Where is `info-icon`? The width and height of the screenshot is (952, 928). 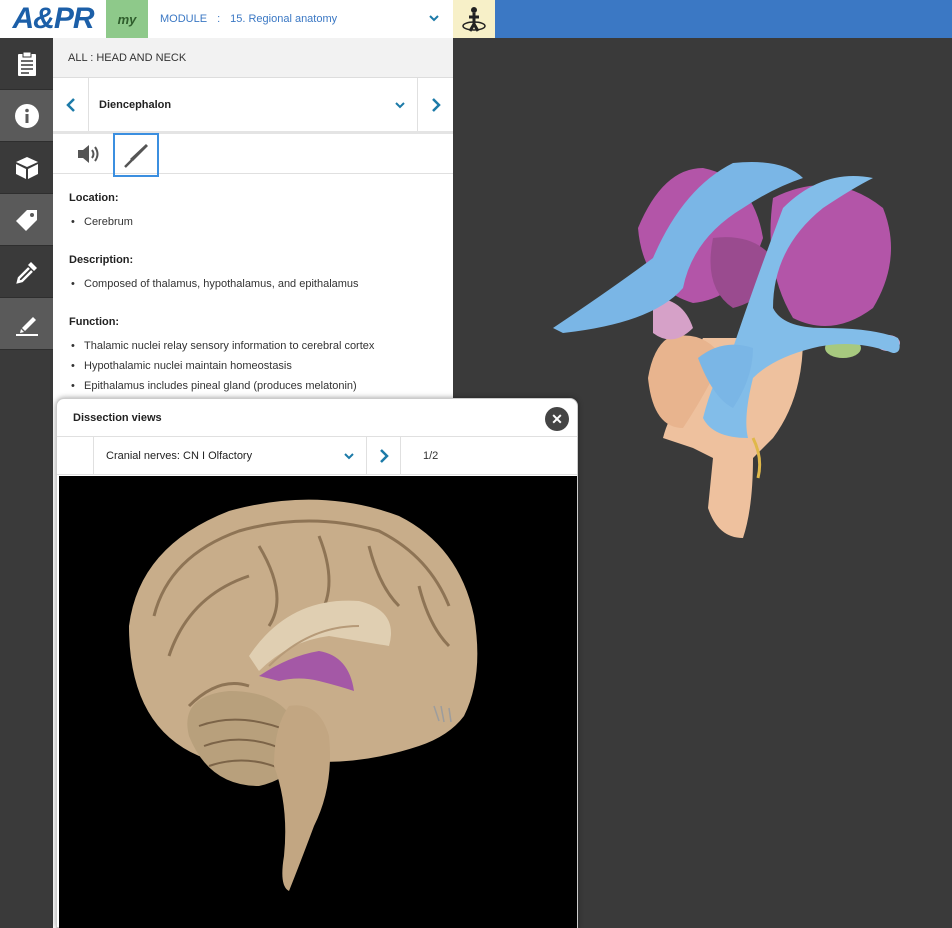
info-icon is located at coordinates (26, 115).